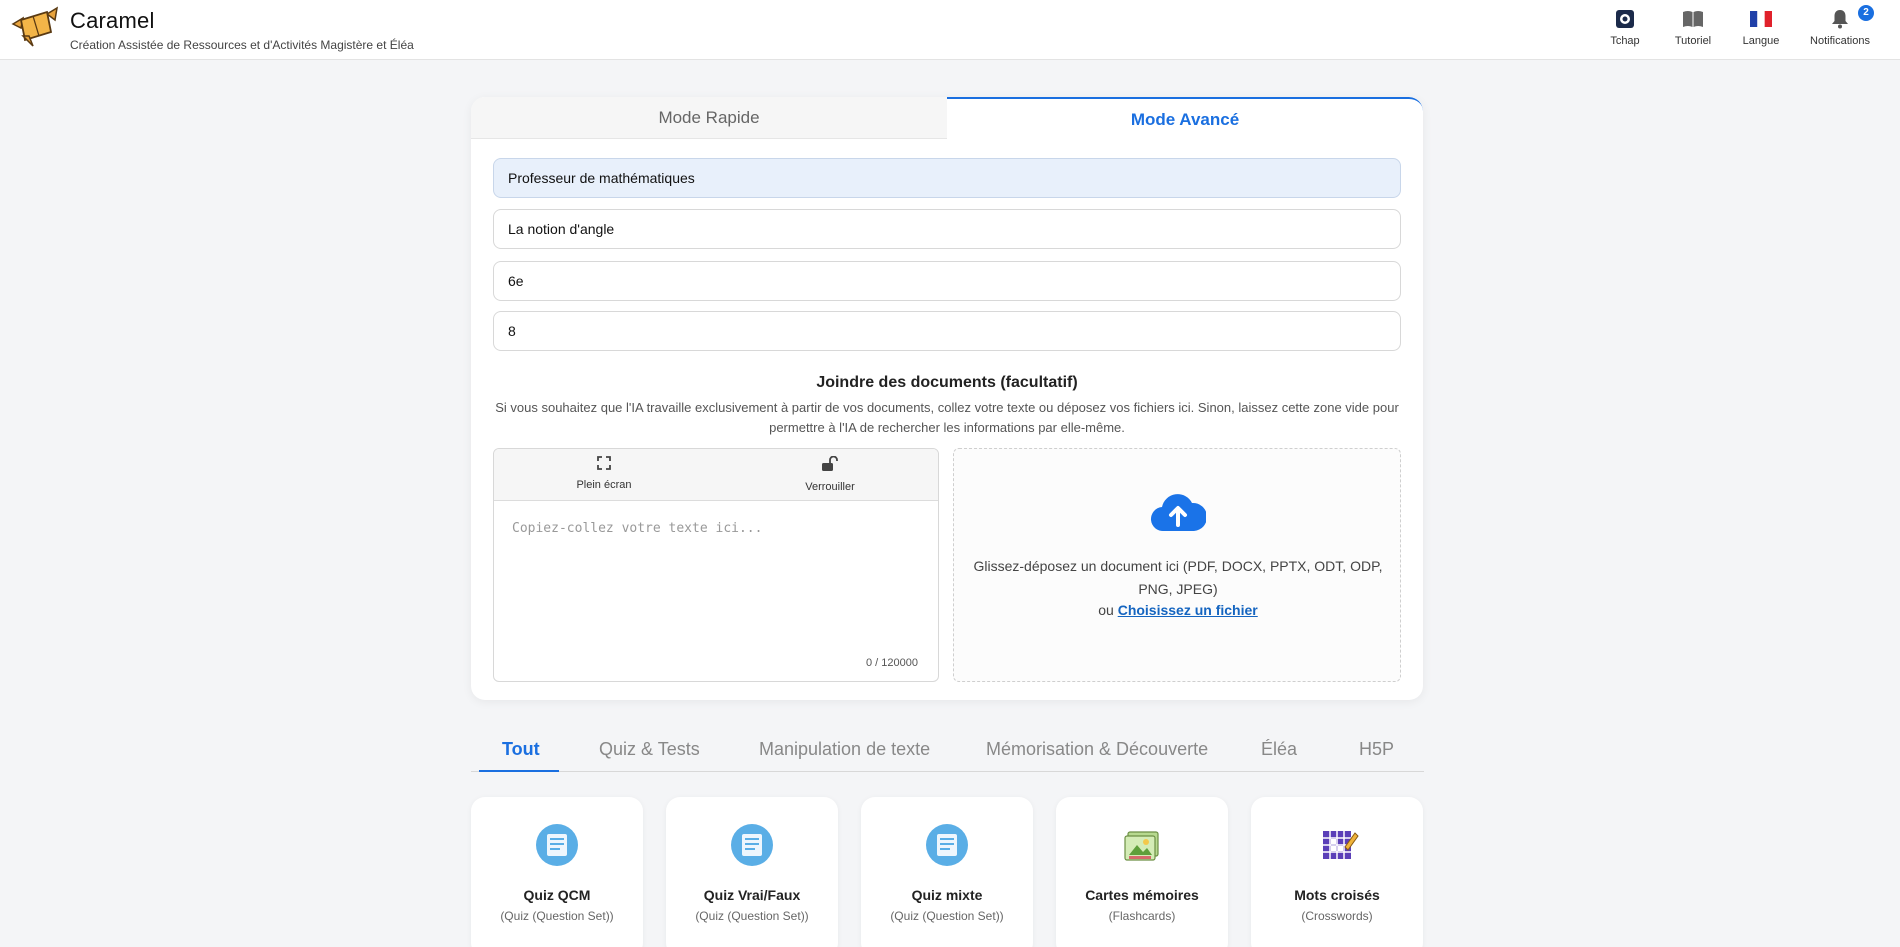  What do you see at coordinates (604, 485) in the screenshot?
I see `fullscreen-label: Plein écran` at bounding box center [604, 485].